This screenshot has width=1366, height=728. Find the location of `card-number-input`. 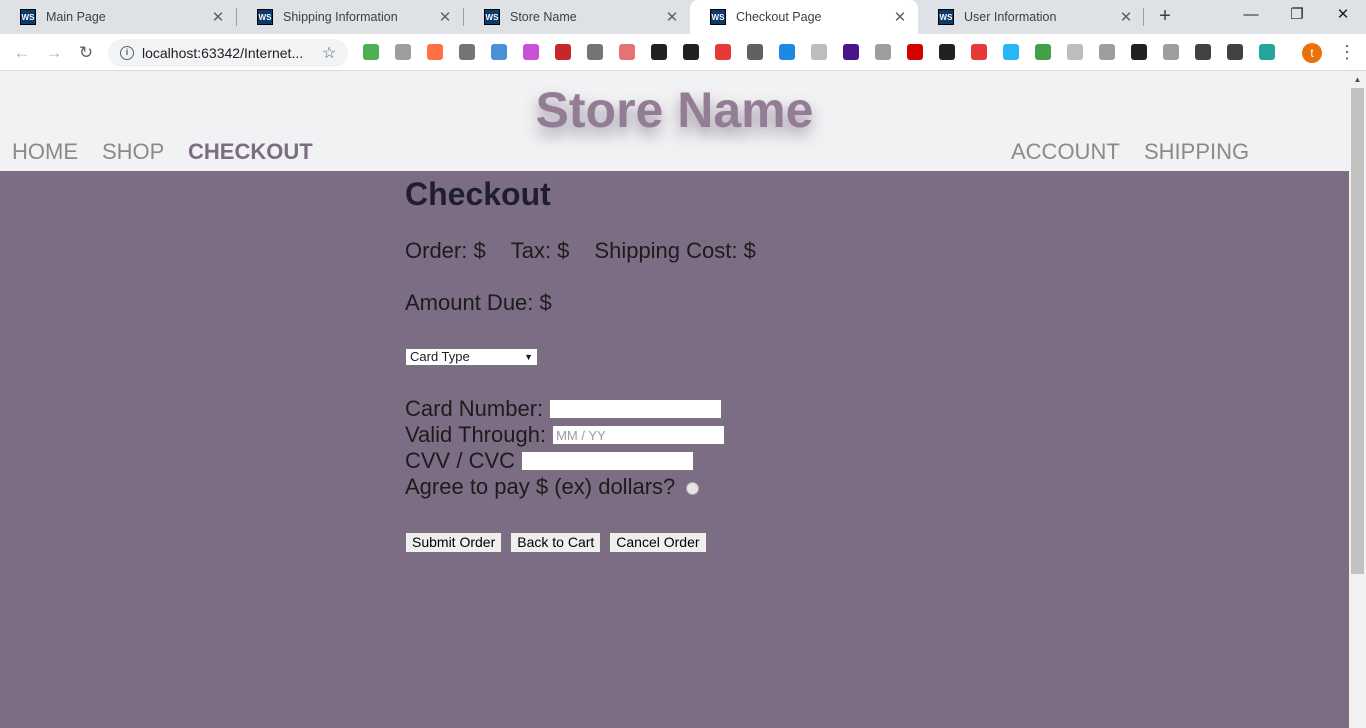

card-number-input is located at coordinates (636, 409).